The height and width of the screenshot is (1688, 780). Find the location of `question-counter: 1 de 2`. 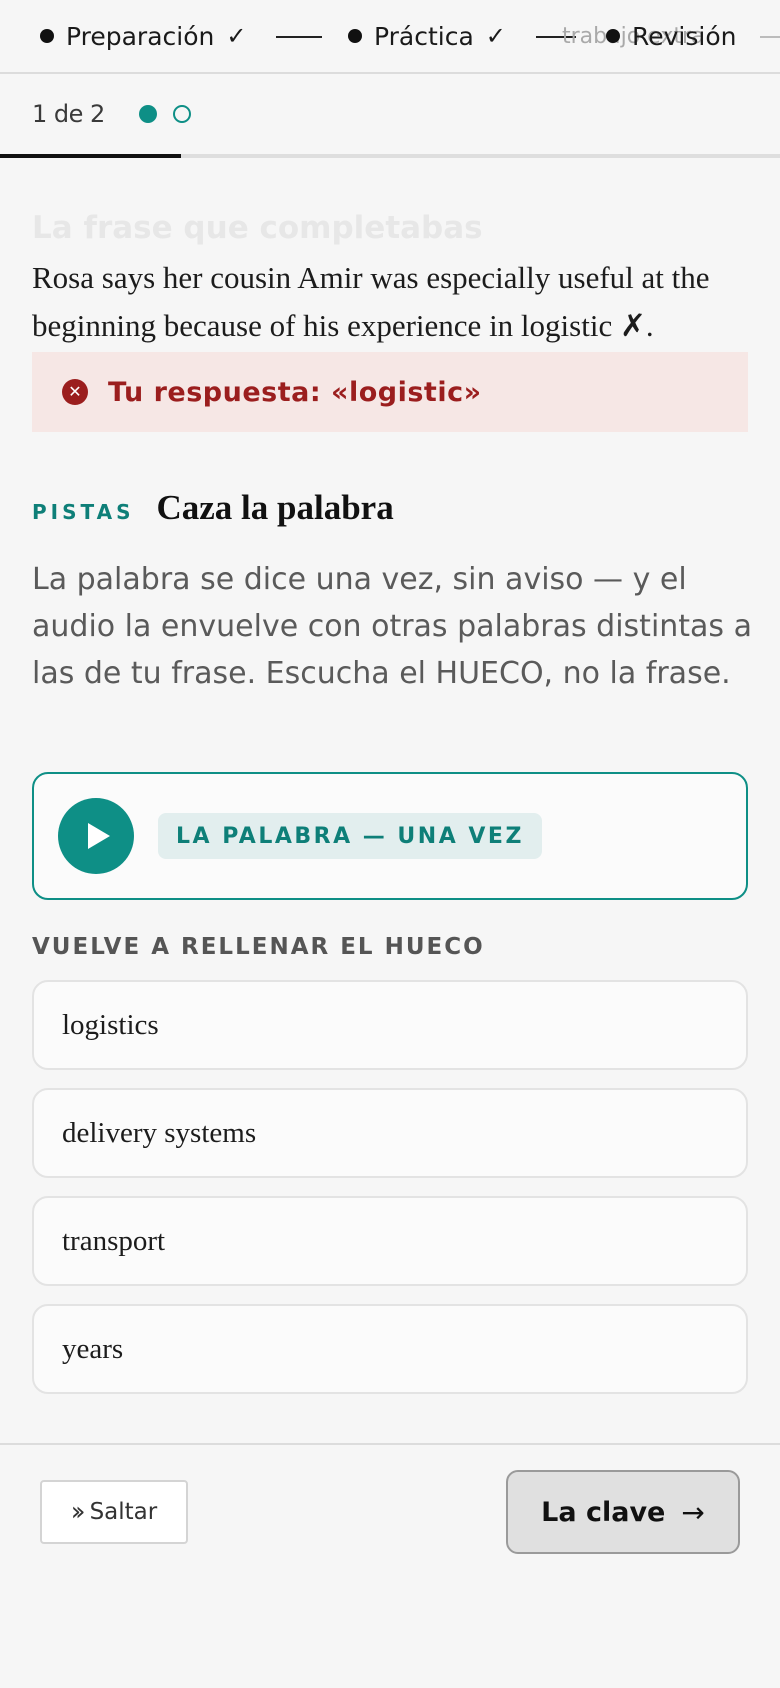

question-counter: 1 de 2 is located at coordinates (68, 114).